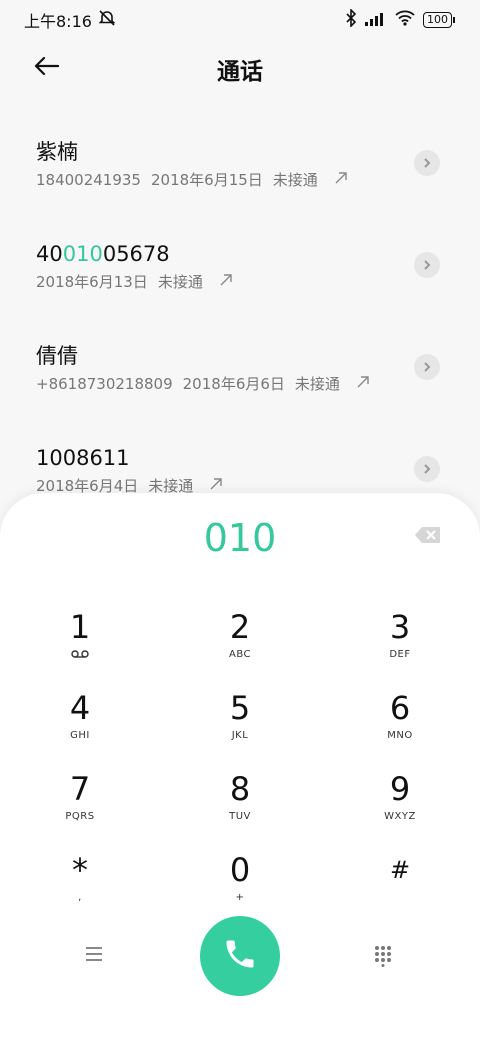 The width and height of the screenshot is (480, 1040). I want to click on call-date: 2018年6月15日, so click(206, 180).